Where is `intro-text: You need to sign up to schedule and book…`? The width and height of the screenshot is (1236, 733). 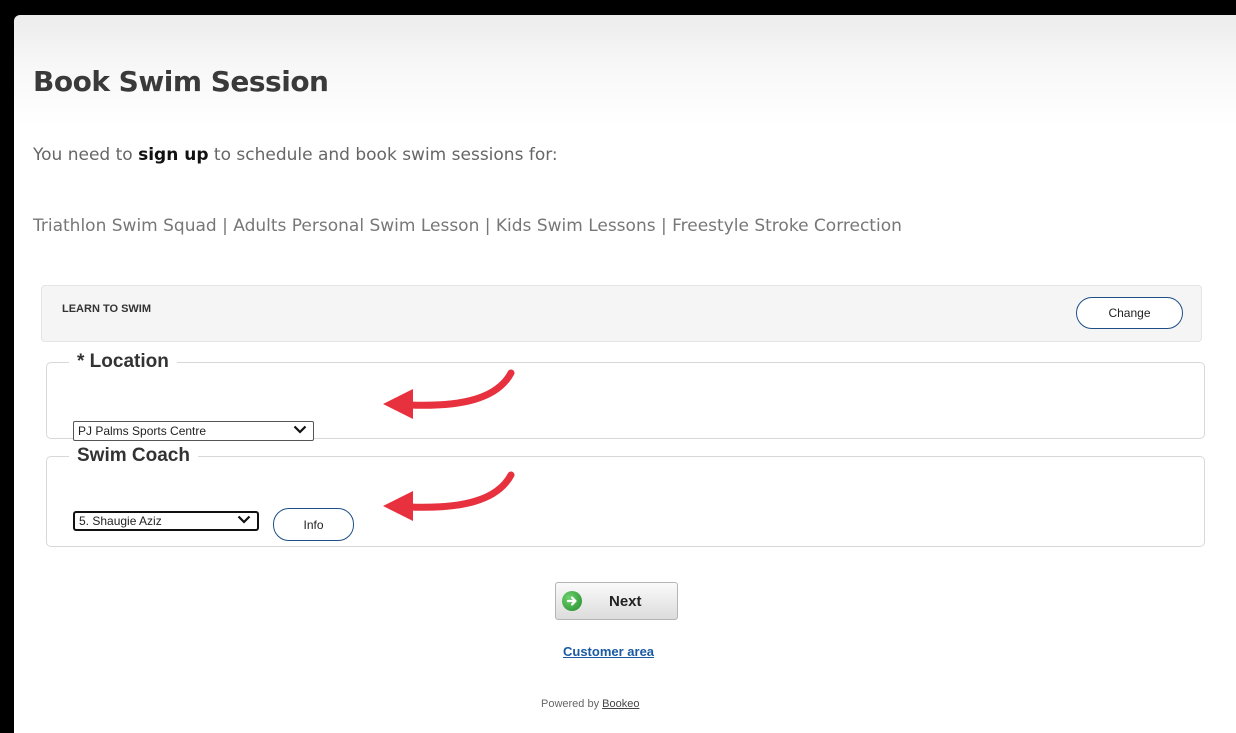 intro-text: You need to sign up to schedule and book… is located at coordinates (295, 155).